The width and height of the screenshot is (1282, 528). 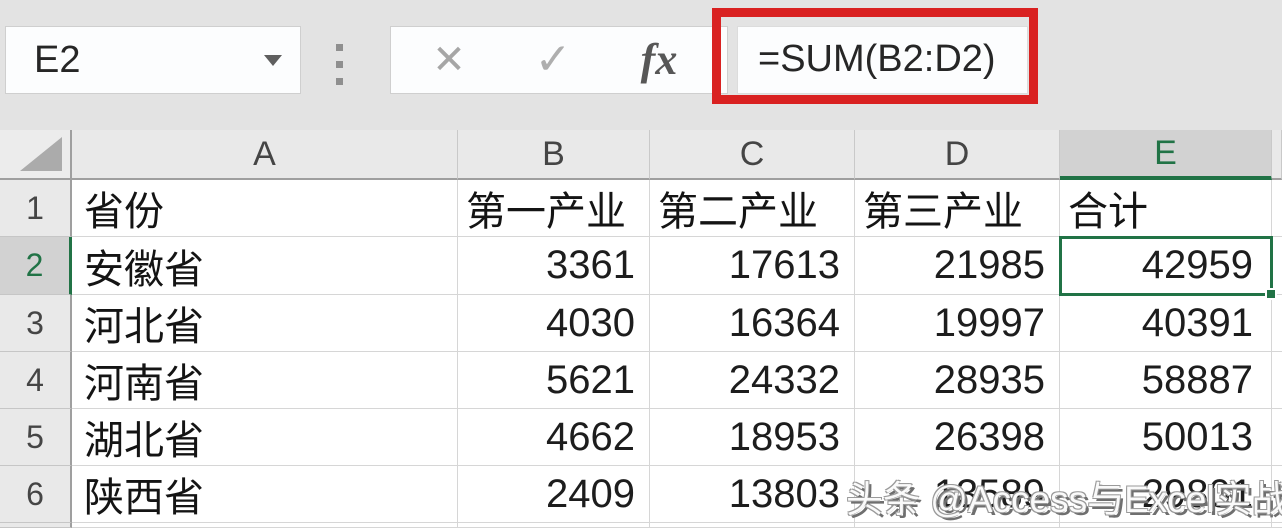 I want to click on enter-icon: ✓, so click(x=553, y=60).